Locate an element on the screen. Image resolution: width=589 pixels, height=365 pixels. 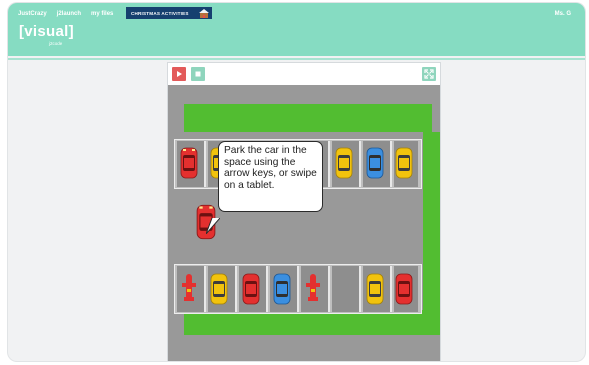
logo-subtitle: j2code is located at coordinates (56, 43).